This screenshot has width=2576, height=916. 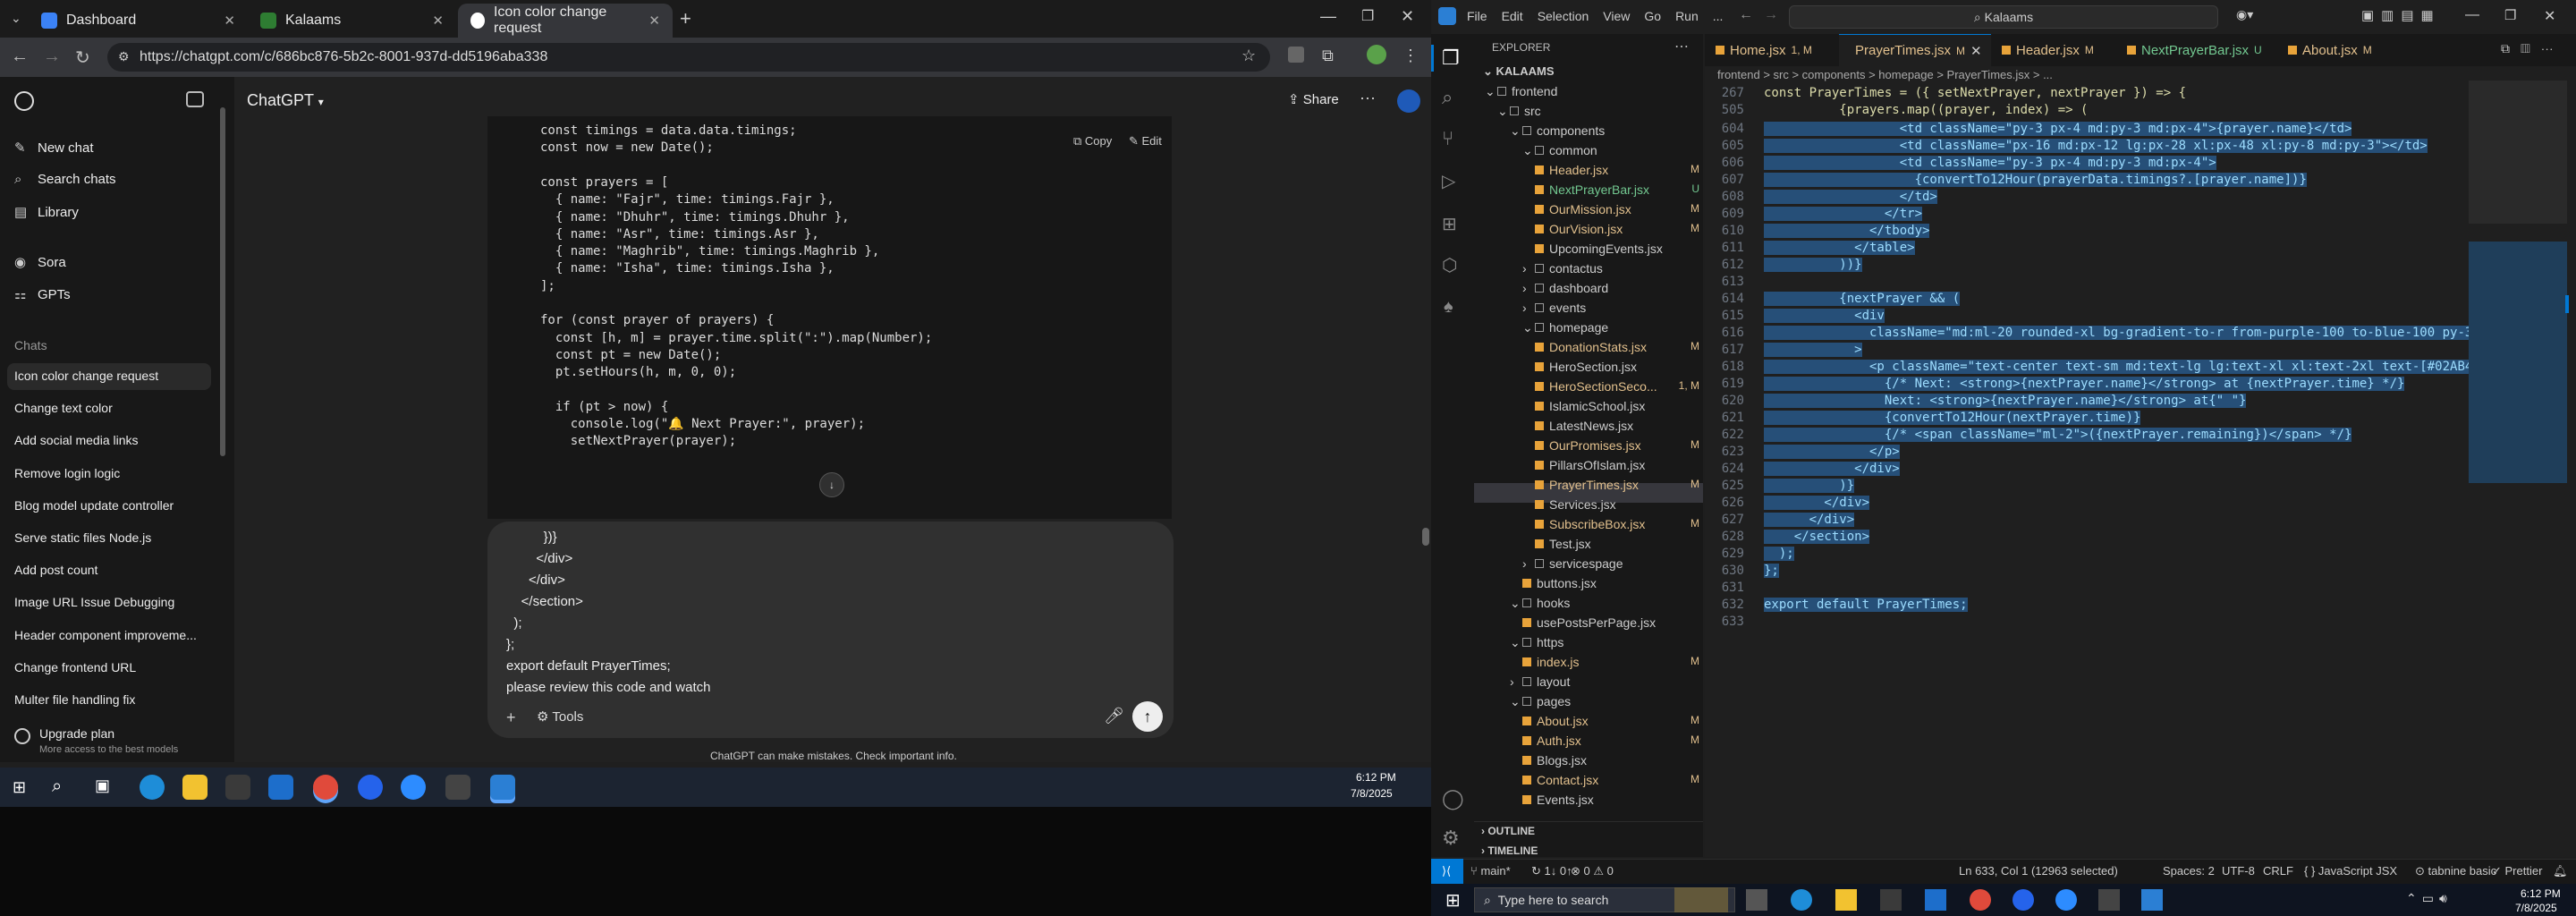 I want to click on tree-folder: ⌄ https, so click(x=1604, y=642).